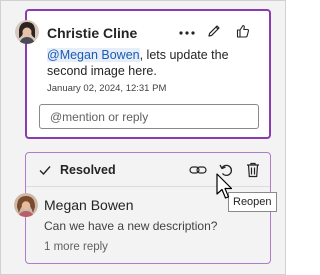  Describe the element at coordinates (149, 116) in the screenshot. I see `reply-input` at that location.